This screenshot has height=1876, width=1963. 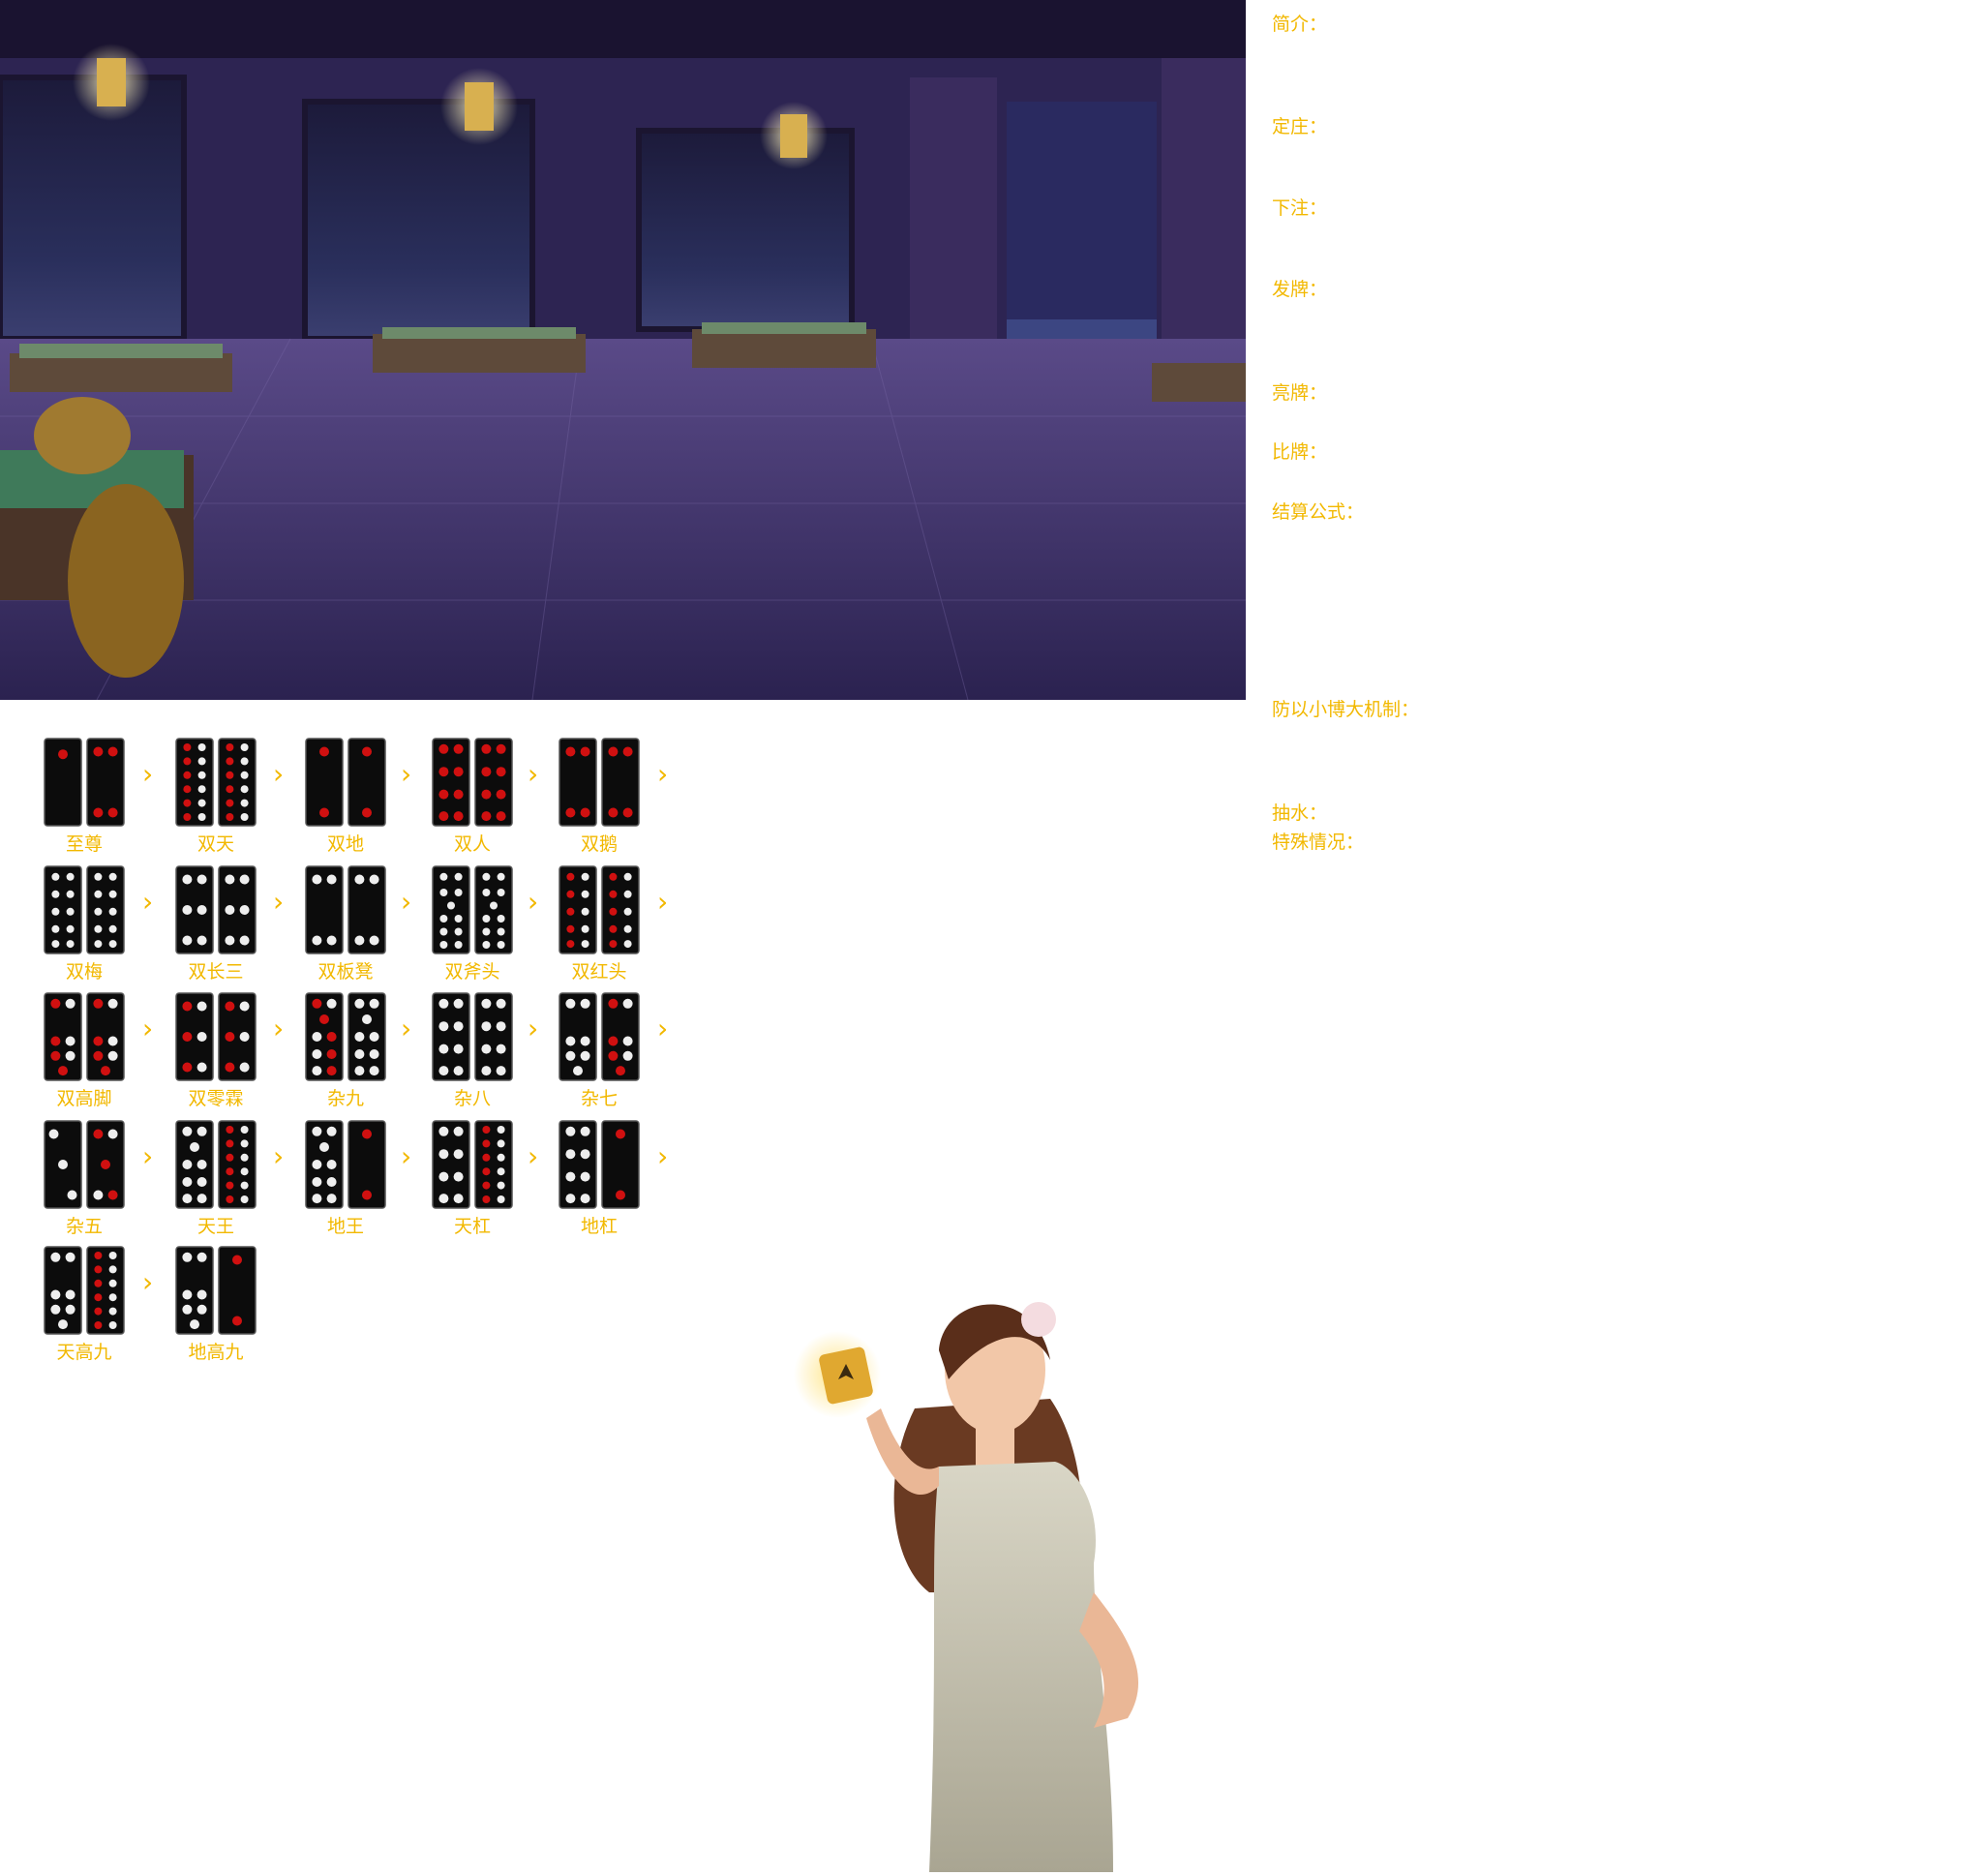 What do you see at coordinates (84, 844) in the screenshot?
I see `tile-combo-name: 至尊` at bounding box center [84, 844].